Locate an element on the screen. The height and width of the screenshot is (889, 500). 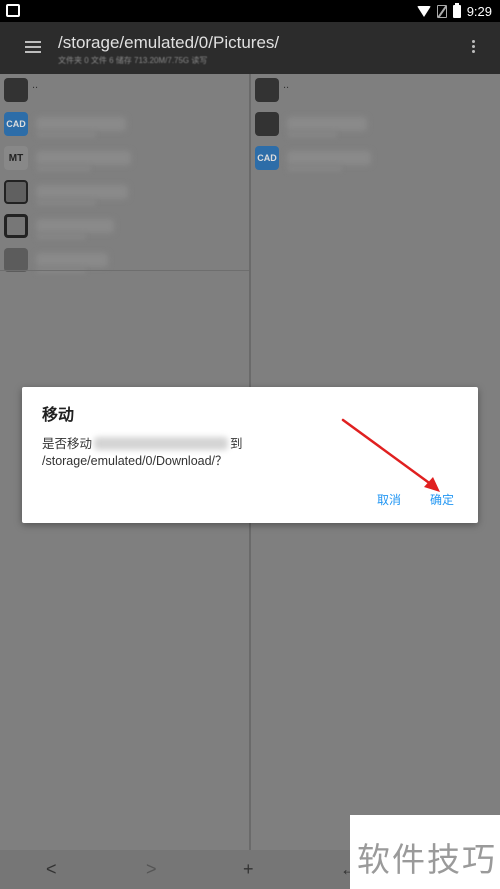
dialog-title: 移动 is located at coordinates (58, 415).